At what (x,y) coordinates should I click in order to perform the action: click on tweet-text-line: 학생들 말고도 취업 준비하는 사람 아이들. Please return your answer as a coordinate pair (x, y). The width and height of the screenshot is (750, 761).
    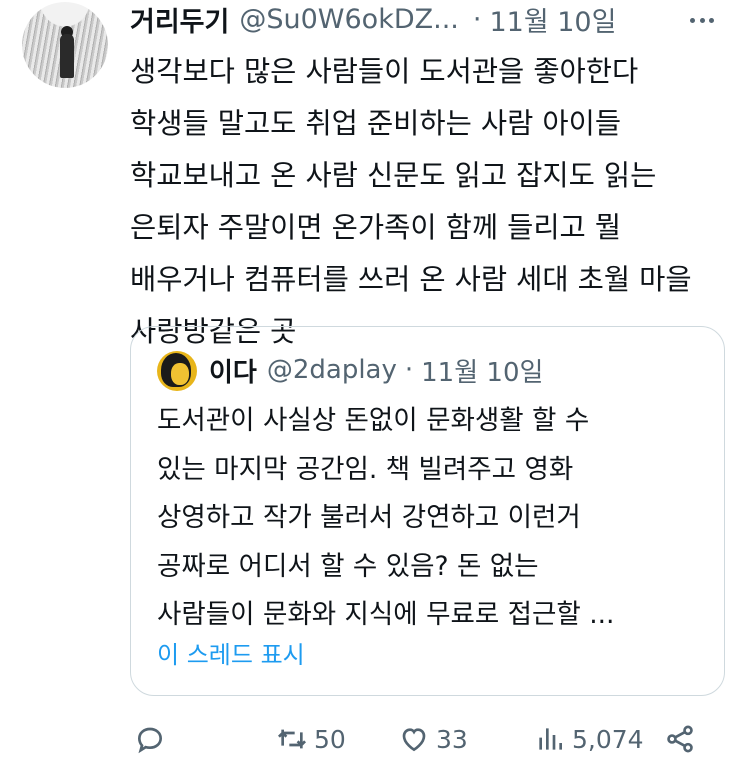
    Looking at the image, I should click on (376, 123).